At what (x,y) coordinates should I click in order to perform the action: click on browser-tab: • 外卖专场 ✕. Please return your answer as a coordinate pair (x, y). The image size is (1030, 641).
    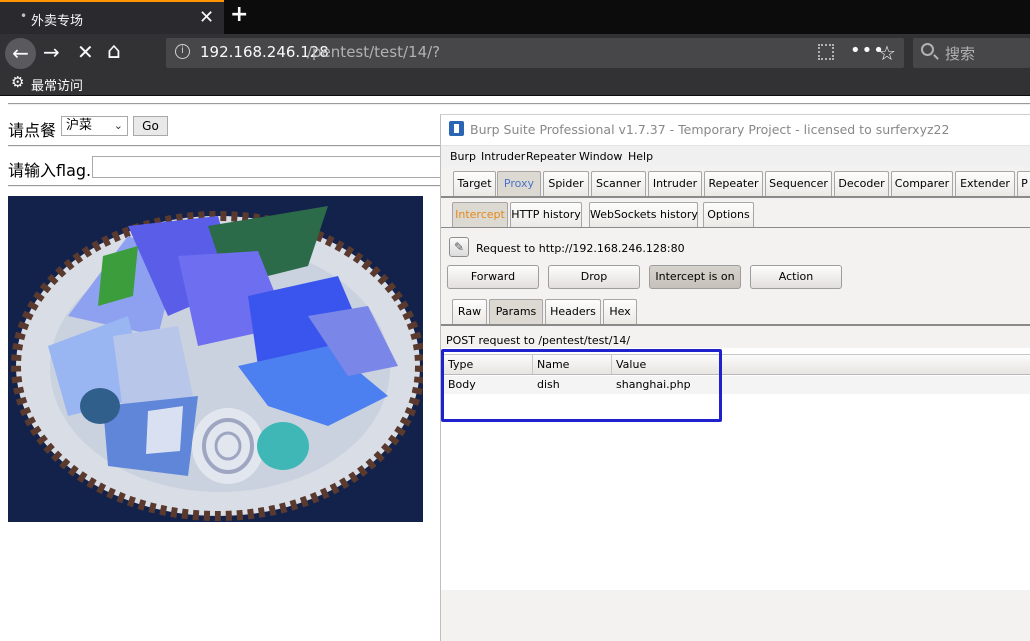
    Looking at the image, I should click on (112, 17).